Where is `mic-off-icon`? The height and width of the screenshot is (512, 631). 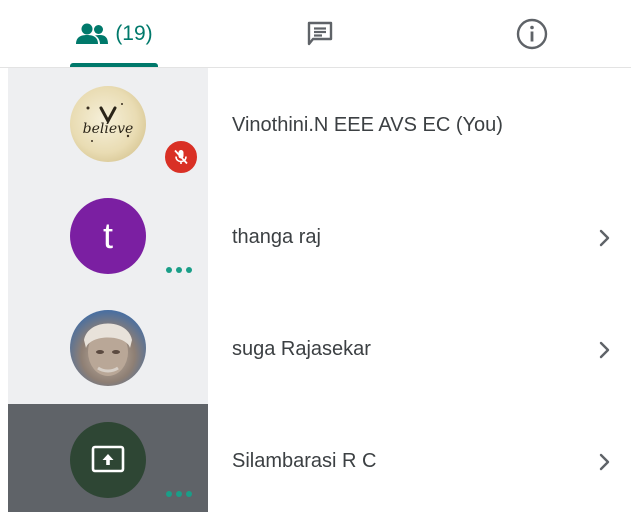
mic-off-icon is located at coordinates (181, 157).